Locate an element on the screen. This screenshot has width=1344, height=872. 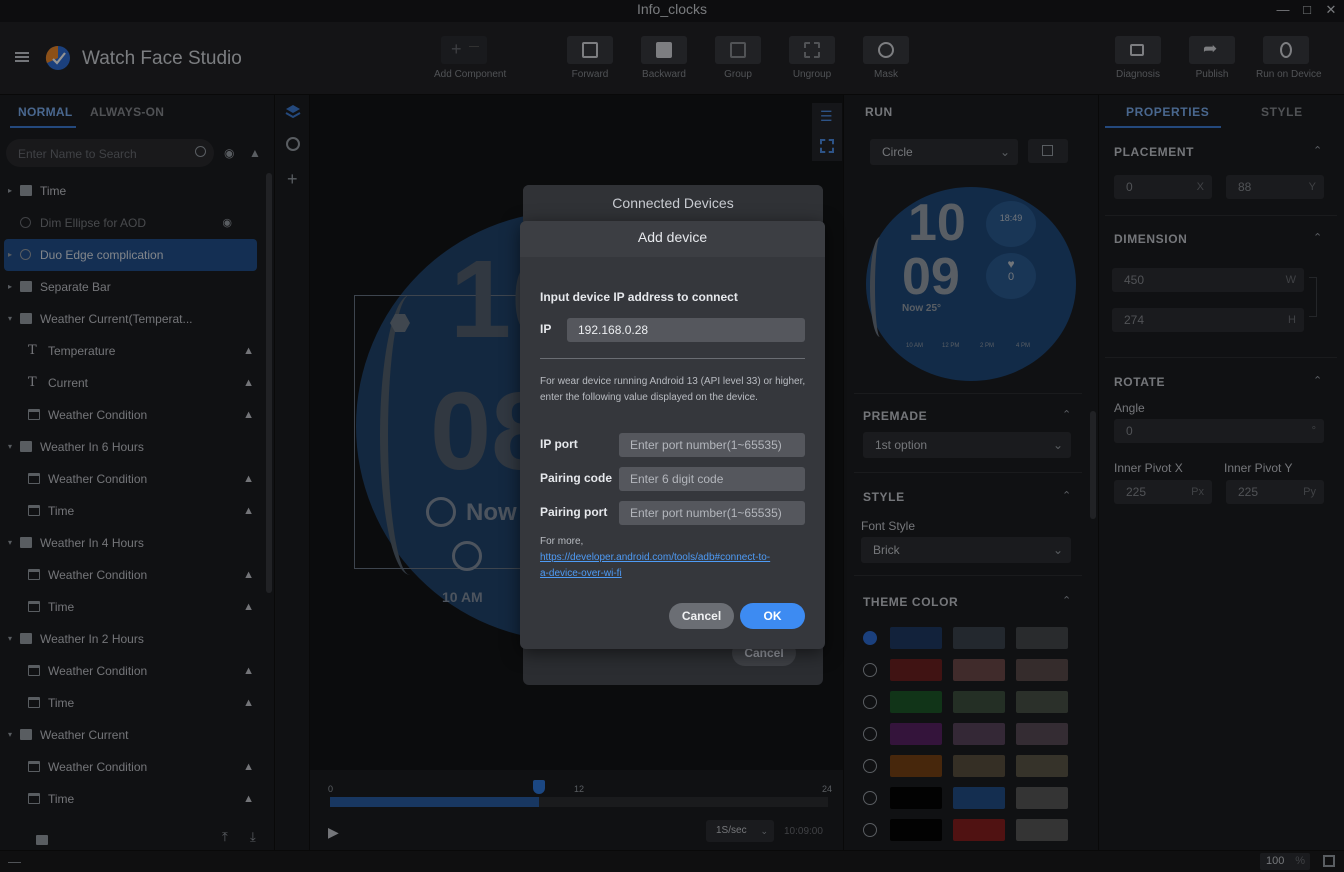
ip-label: IP is located at coordinates (546, 329).